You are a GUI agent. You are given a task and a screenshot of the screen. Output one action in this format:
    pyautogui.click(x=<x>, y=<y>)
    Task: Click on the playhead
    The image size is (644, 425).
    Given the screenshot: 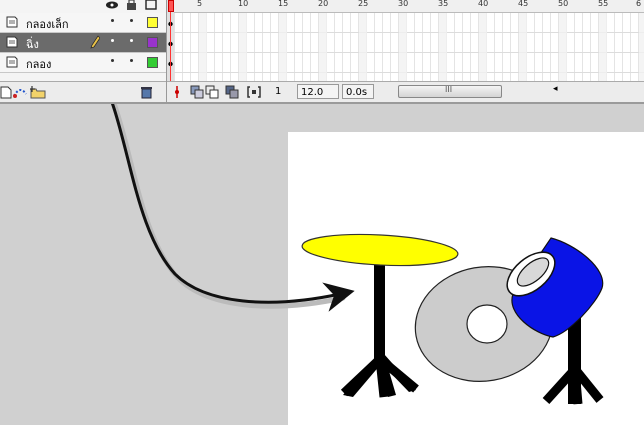 What is the action you would take?
    pyautogui.click(x=171, y=6)
    